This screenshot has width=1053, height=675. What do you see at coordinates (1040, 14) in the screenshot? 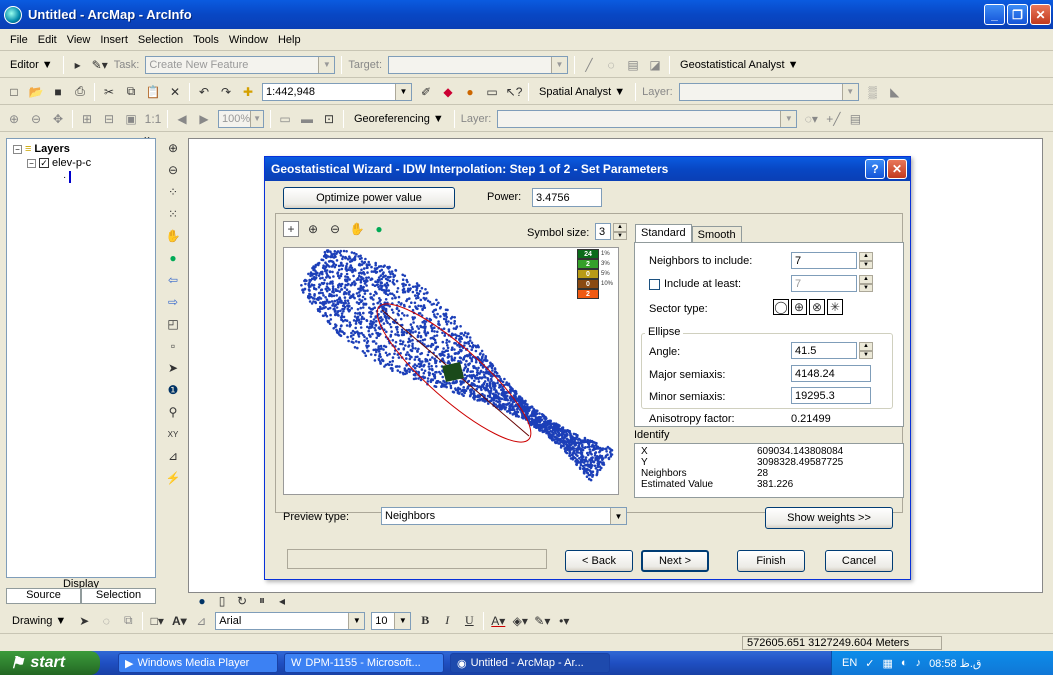
I see `close-button: ✕` at bounding box center [1040, 14].